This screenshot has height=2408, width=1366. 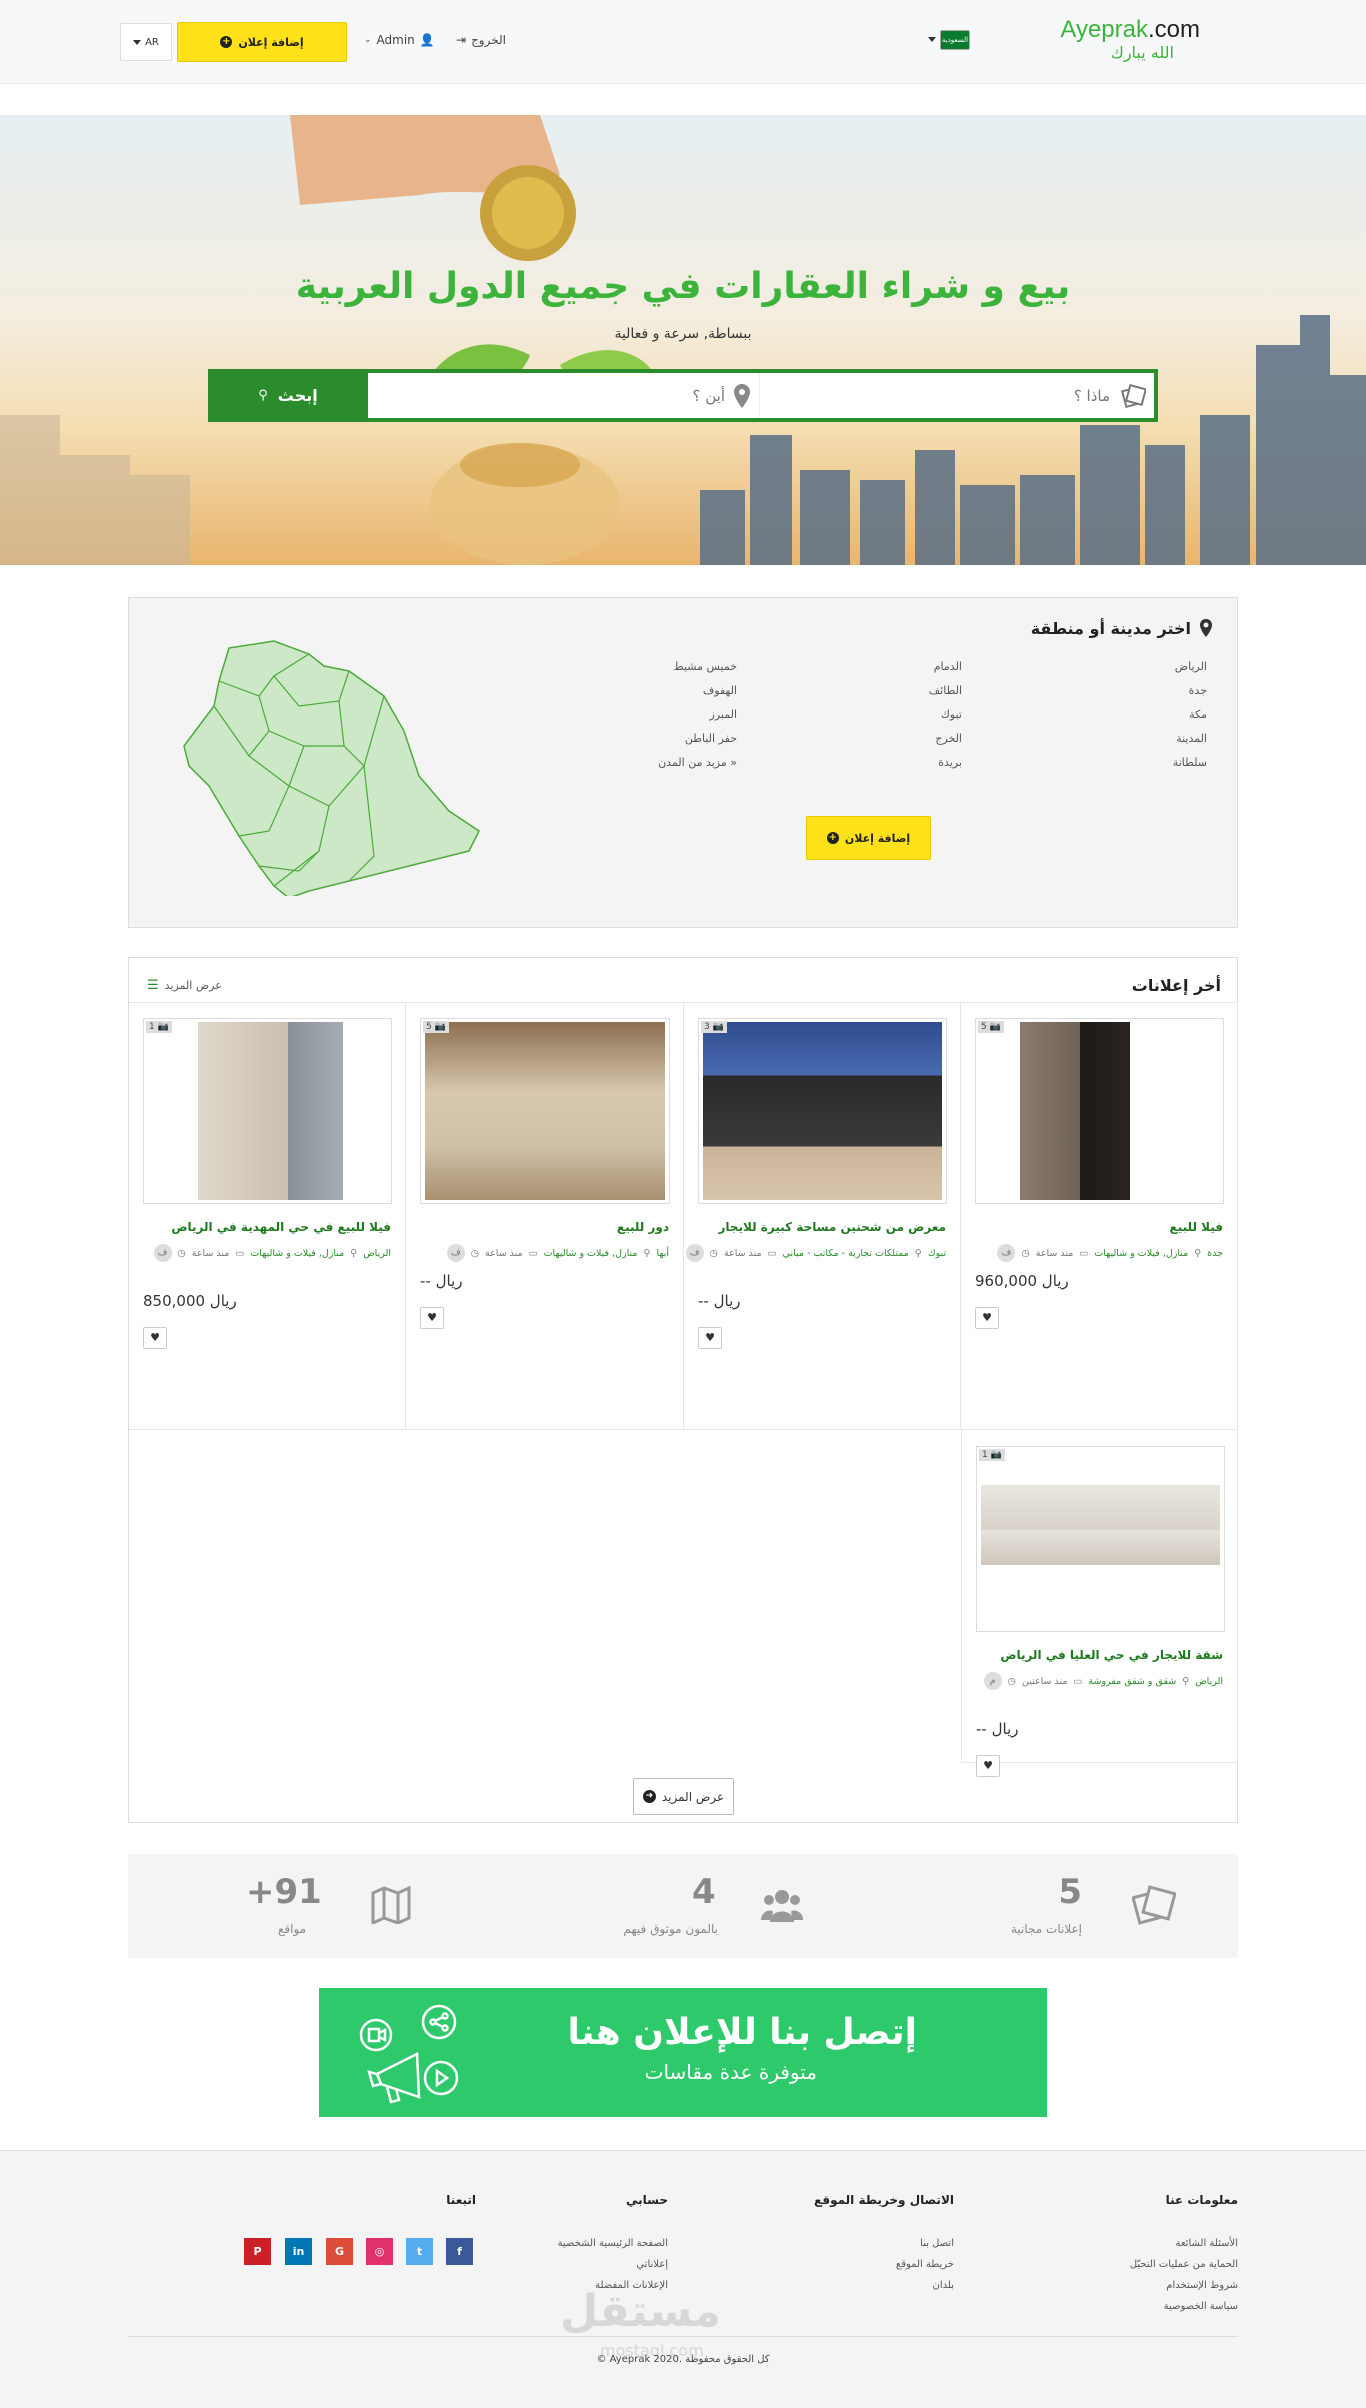 What do you see at coordinates (399, 40) in the screenshot?
I see `user-menu: ⌄ Admin 👤` at bounding box center [399, 40].